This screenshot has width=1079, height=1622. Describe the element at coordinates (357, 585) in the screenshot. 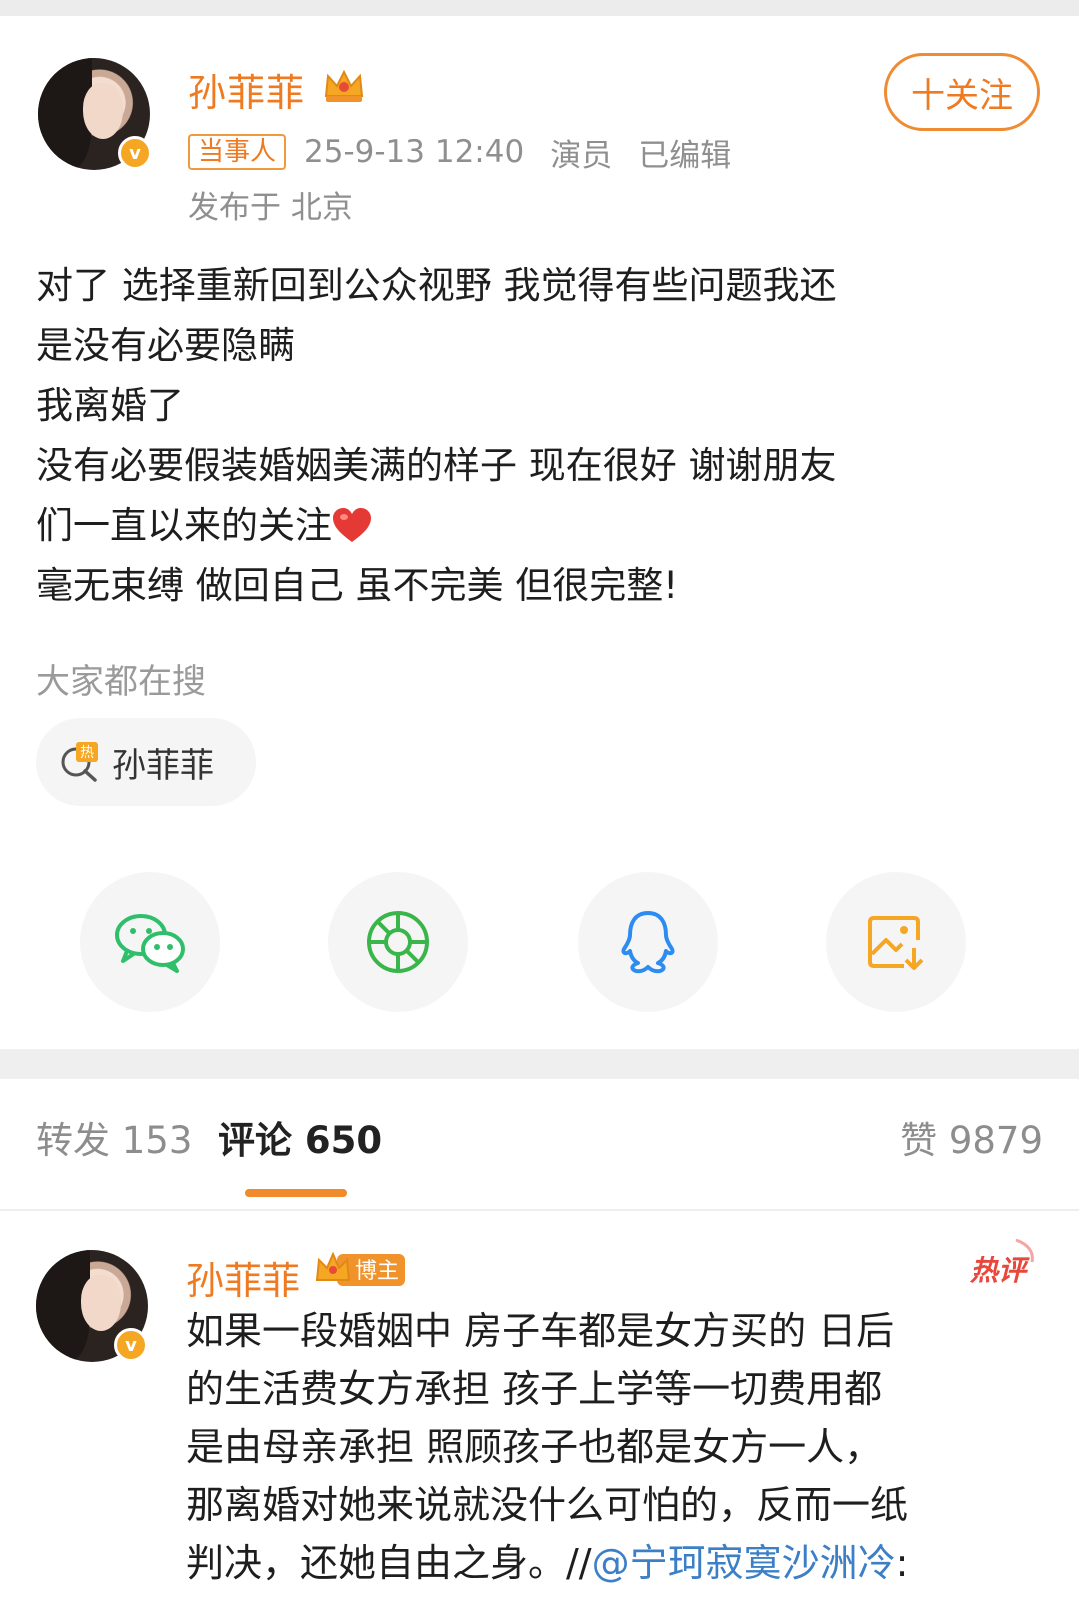

I see `post-line: 毫无束缚 做回自己 虽不完美 但很完整!` at that location.